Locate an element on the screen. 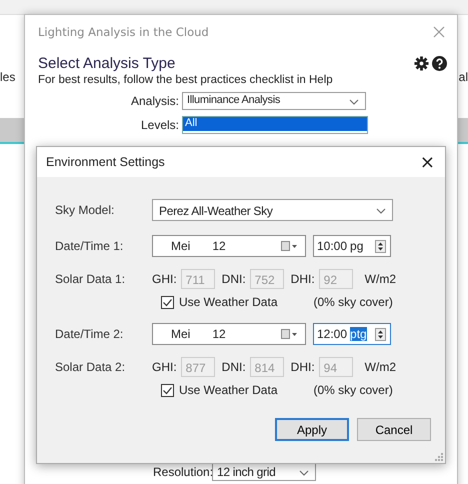 This screenshot has width=468, height=484. field-label: Solar Data 2: is located at coordinates (90, 367).